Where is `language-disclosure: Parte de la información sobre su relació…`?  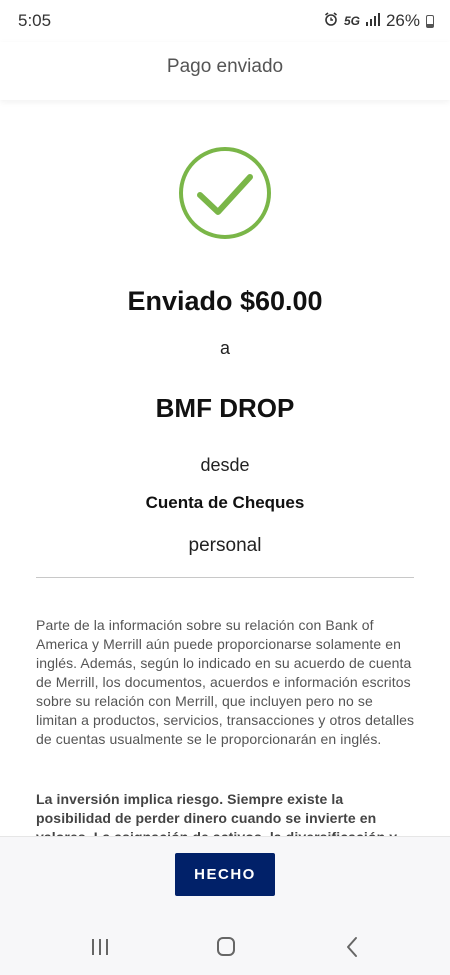
language-disclosure: Parte de la información sobre su relació… is located at coordinates (225, 682).